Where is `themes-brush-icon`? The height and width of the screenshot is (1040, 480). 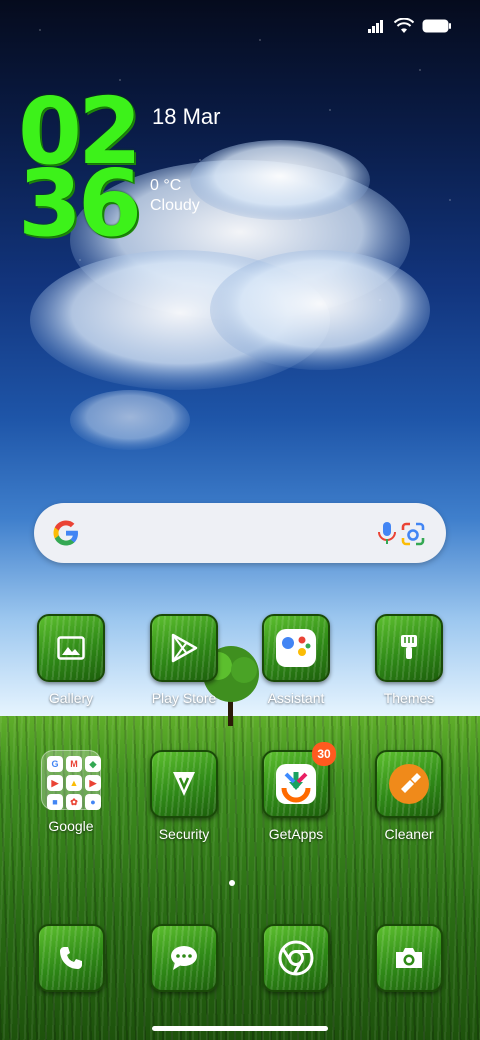 themes-brush-icon is located at coordinates (409, 648).